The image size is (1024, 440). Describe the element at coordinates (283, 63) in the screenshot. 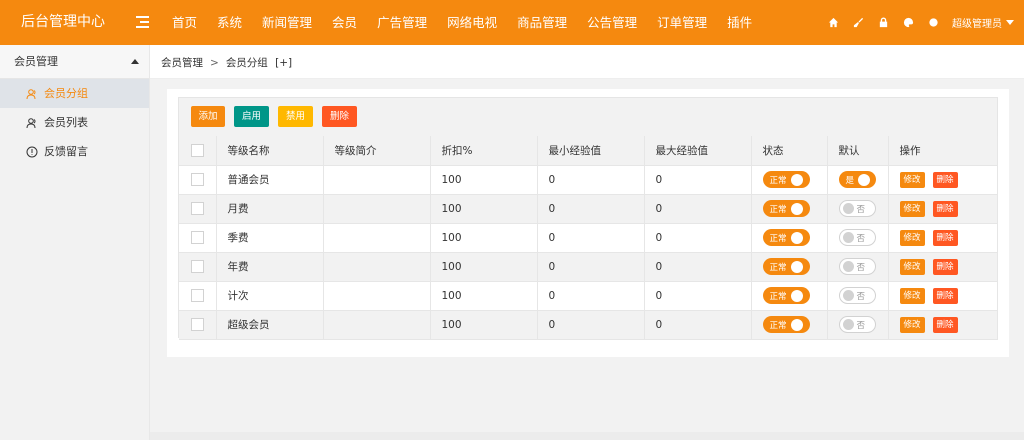

I see `breadcrumb-add-link: [+]` at that location.